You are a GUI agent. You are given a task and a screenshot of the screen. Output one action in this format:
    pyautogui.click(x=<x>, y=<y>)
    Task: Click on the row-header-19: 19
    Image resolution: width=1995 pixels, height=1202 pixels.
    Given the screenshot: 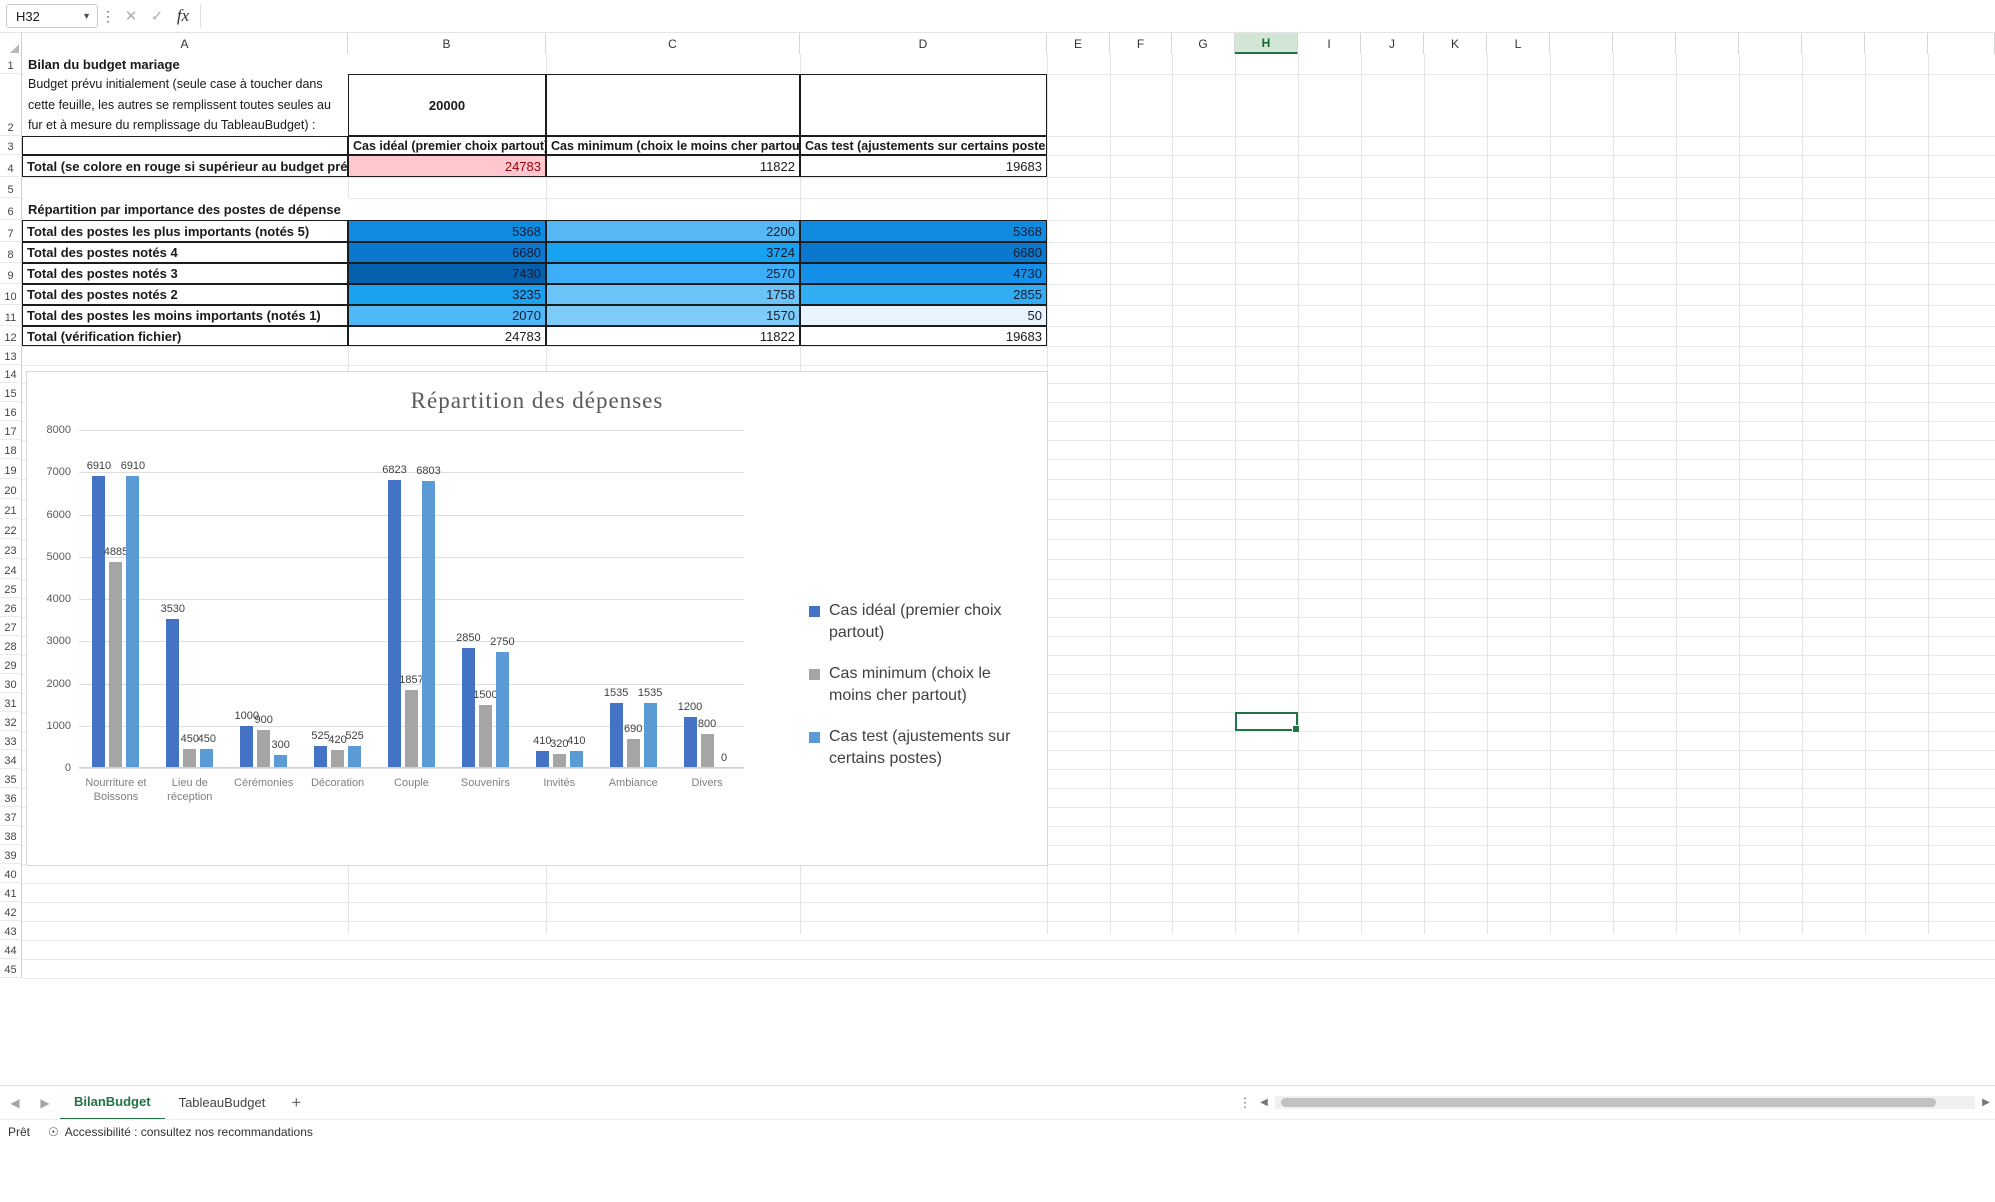 What is the action you would take?
    pyautogui.click(x=11, y=469)
    